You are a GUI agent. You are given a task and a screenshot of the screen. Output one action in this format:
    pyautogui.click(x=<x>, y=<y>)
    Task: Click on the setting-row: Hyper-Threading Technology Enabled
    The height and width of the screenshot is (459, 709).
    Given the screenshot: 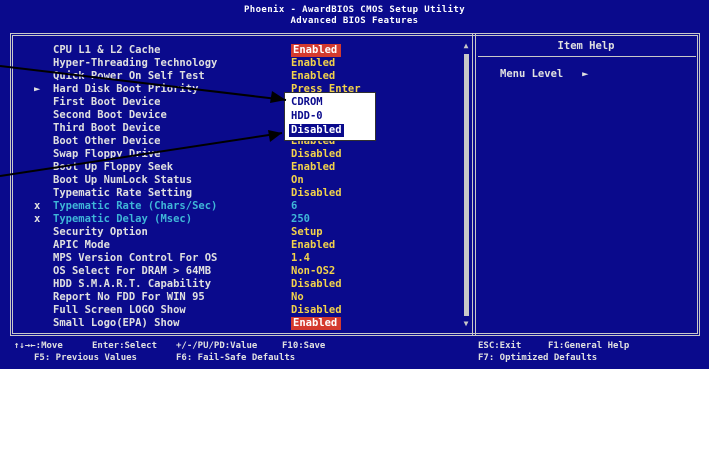 What is the action you would take?
    pyautogui.click(x=236, y=63)
    